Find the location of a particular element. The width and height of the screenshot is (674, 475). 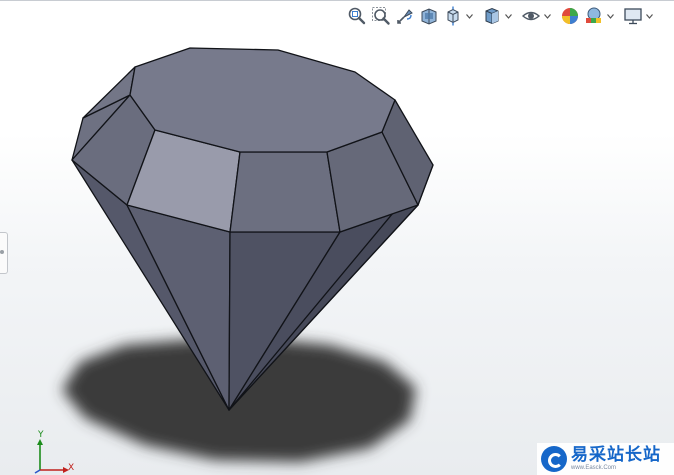

watermark-logo-icon is located at coordinates (554, 459).